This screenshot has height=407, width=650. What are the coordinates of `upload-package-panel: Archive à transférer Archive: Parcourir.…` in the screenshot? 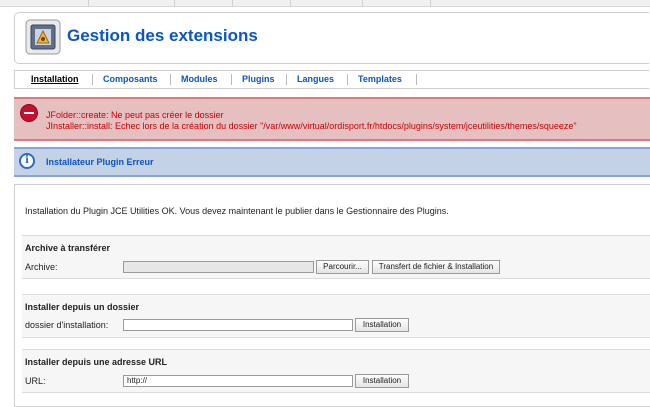 It's located at (336, 257).